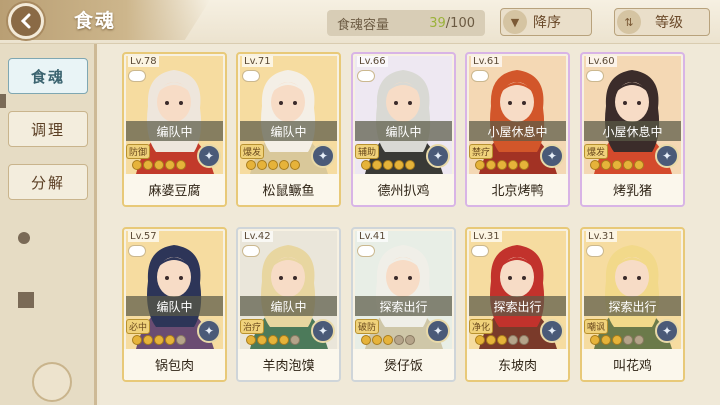 The height and width of the screenshot is (405, 720). I want to click on card-name: 羊肉泡馍, so click(288, 364).